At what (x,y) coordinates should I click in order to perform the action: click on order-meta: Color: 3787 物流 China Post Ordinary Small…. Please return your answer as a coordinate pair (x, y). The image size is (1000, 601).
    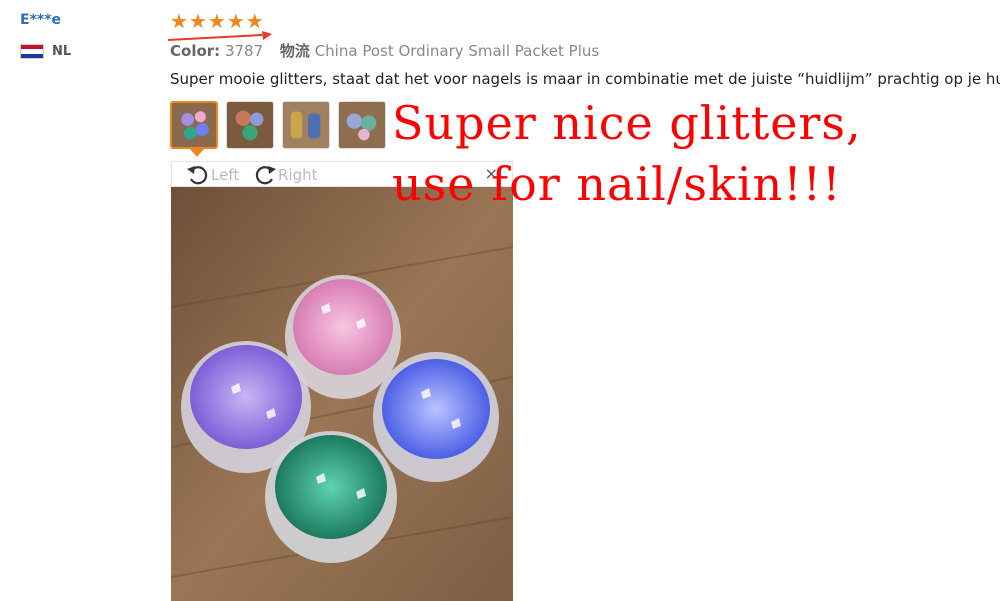
    Looking at the image, I should click on (384, 50).